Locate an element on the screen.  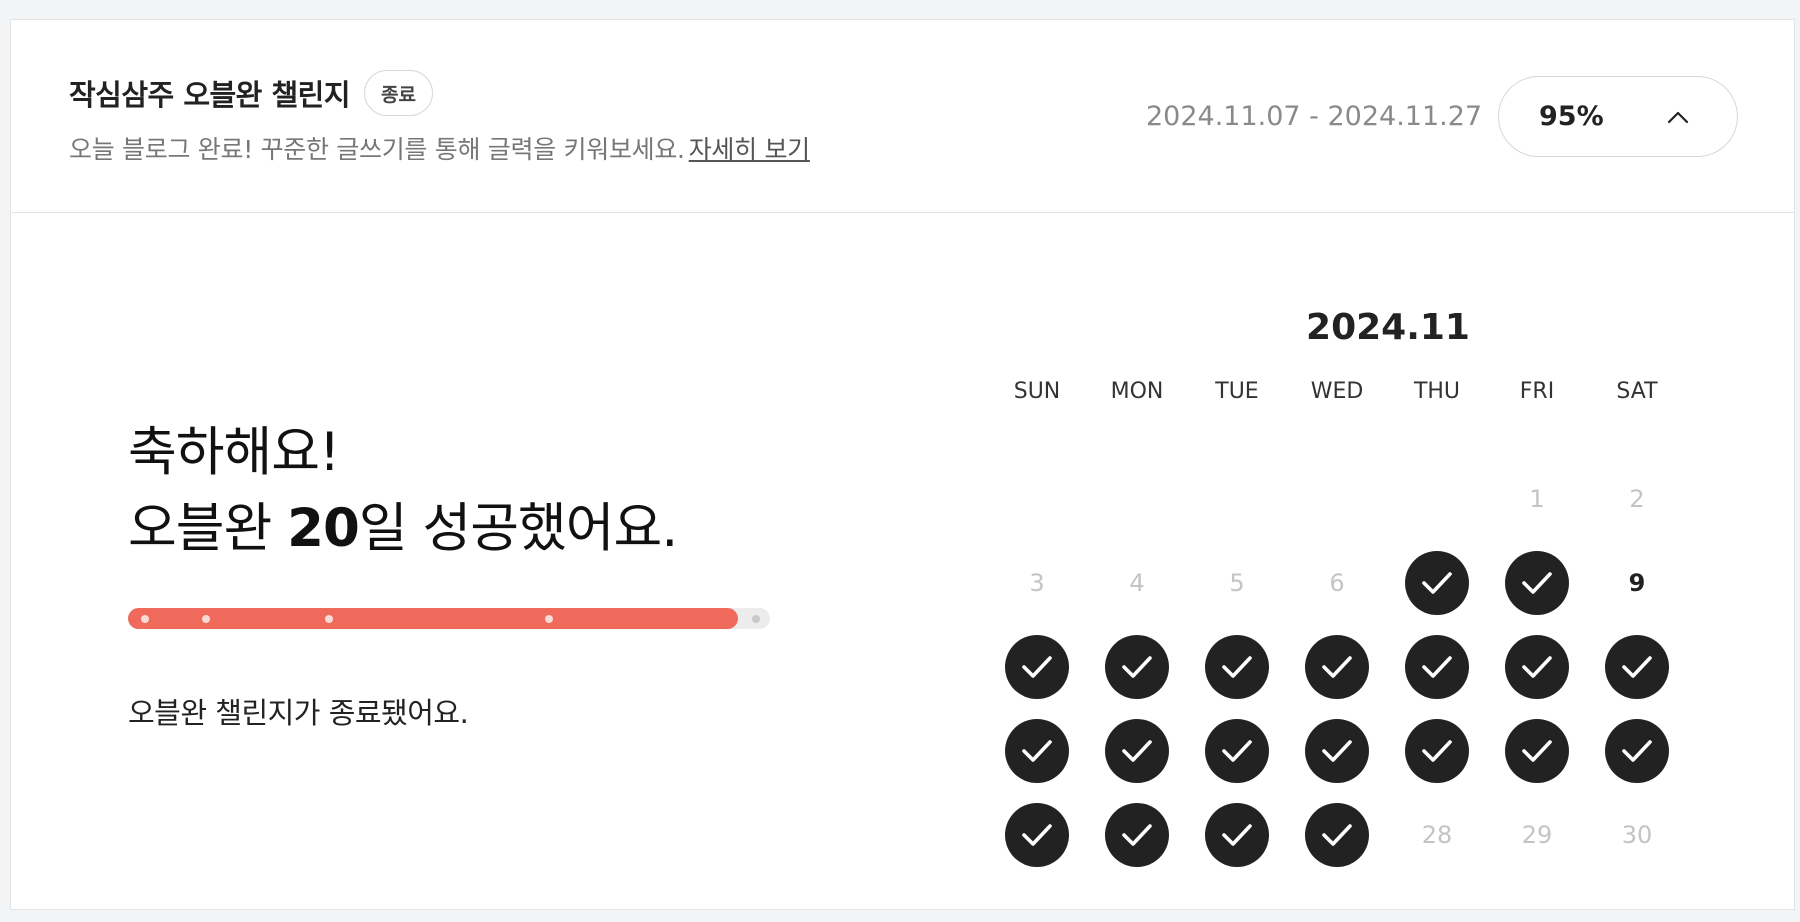
congrats-message: 축하해요! 오블완 20일 성공했어요. is located at coordinates (403, 491).